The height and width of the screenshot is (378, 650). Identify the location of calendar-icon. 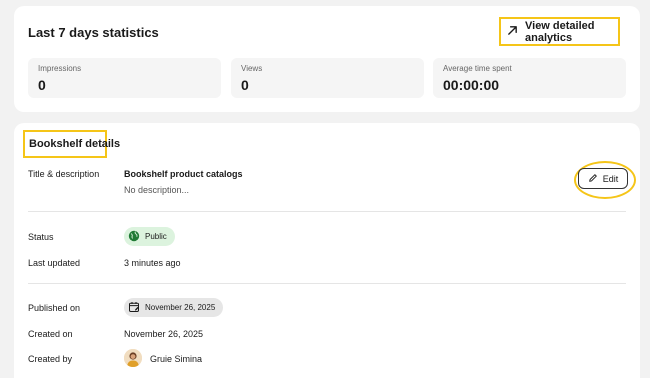
(136, 308).